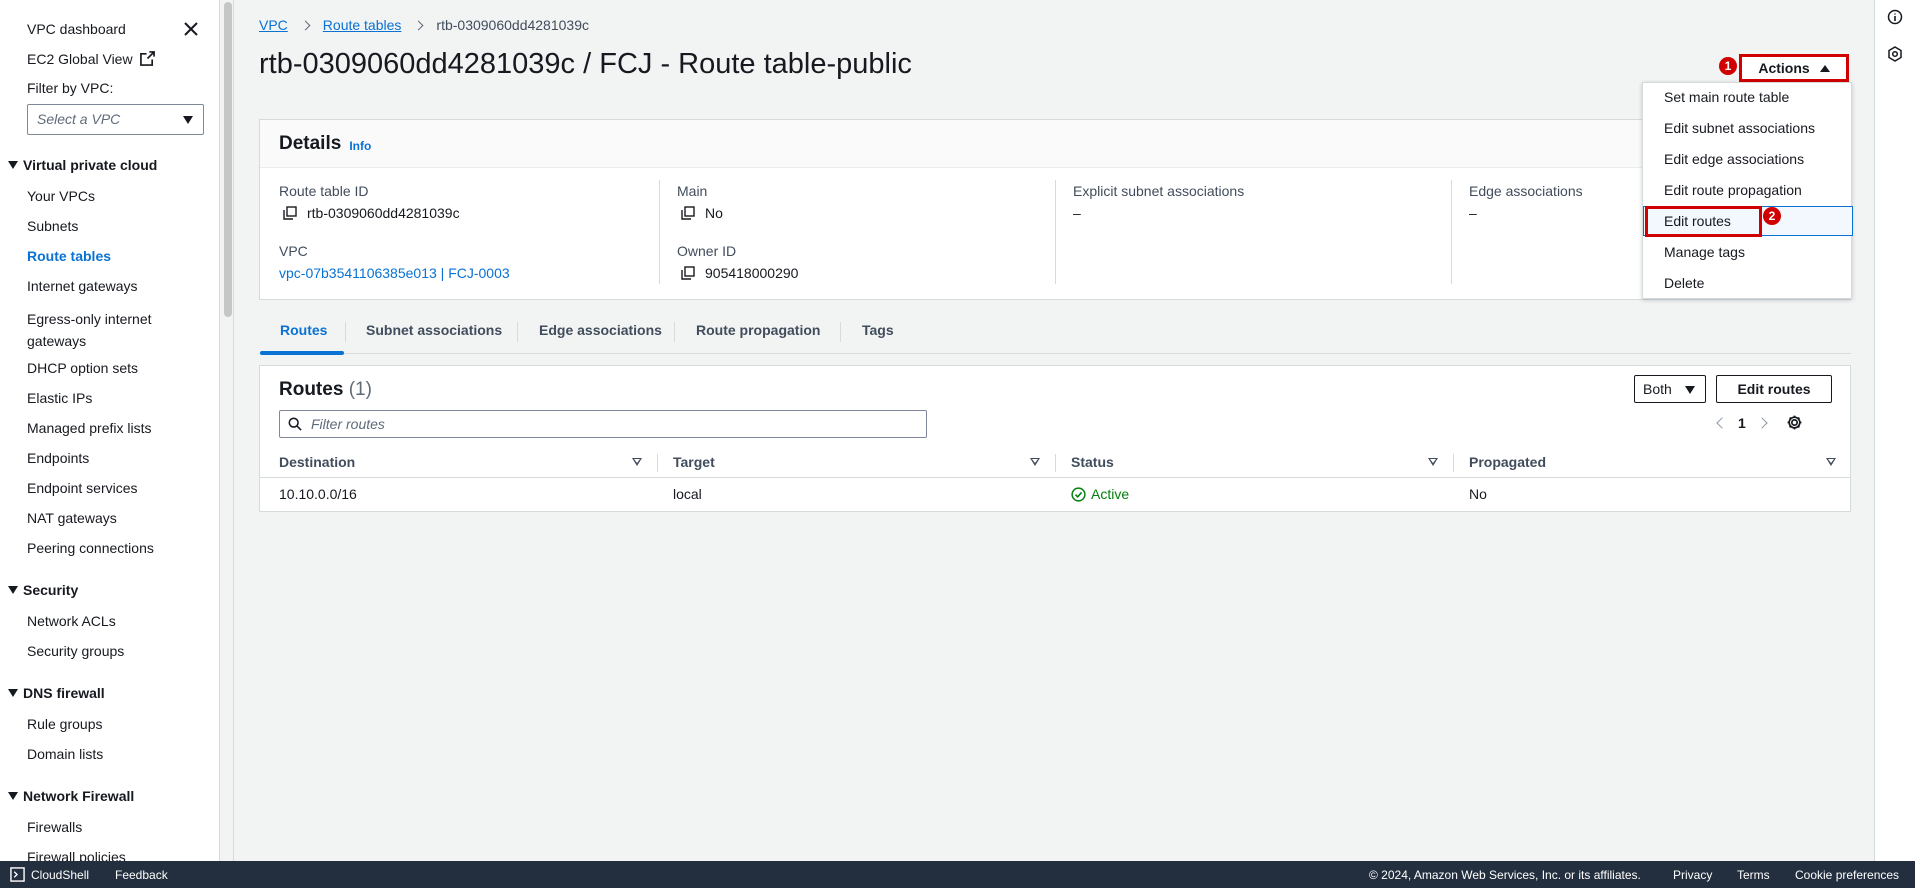 Image resolution: width=1915 pixels, height=888 pixels. What do you see at coordinates (318, 494) in the screenshot?
I see `cell-destination: 10.10.0.0/16` at bounding box center [318, 494].